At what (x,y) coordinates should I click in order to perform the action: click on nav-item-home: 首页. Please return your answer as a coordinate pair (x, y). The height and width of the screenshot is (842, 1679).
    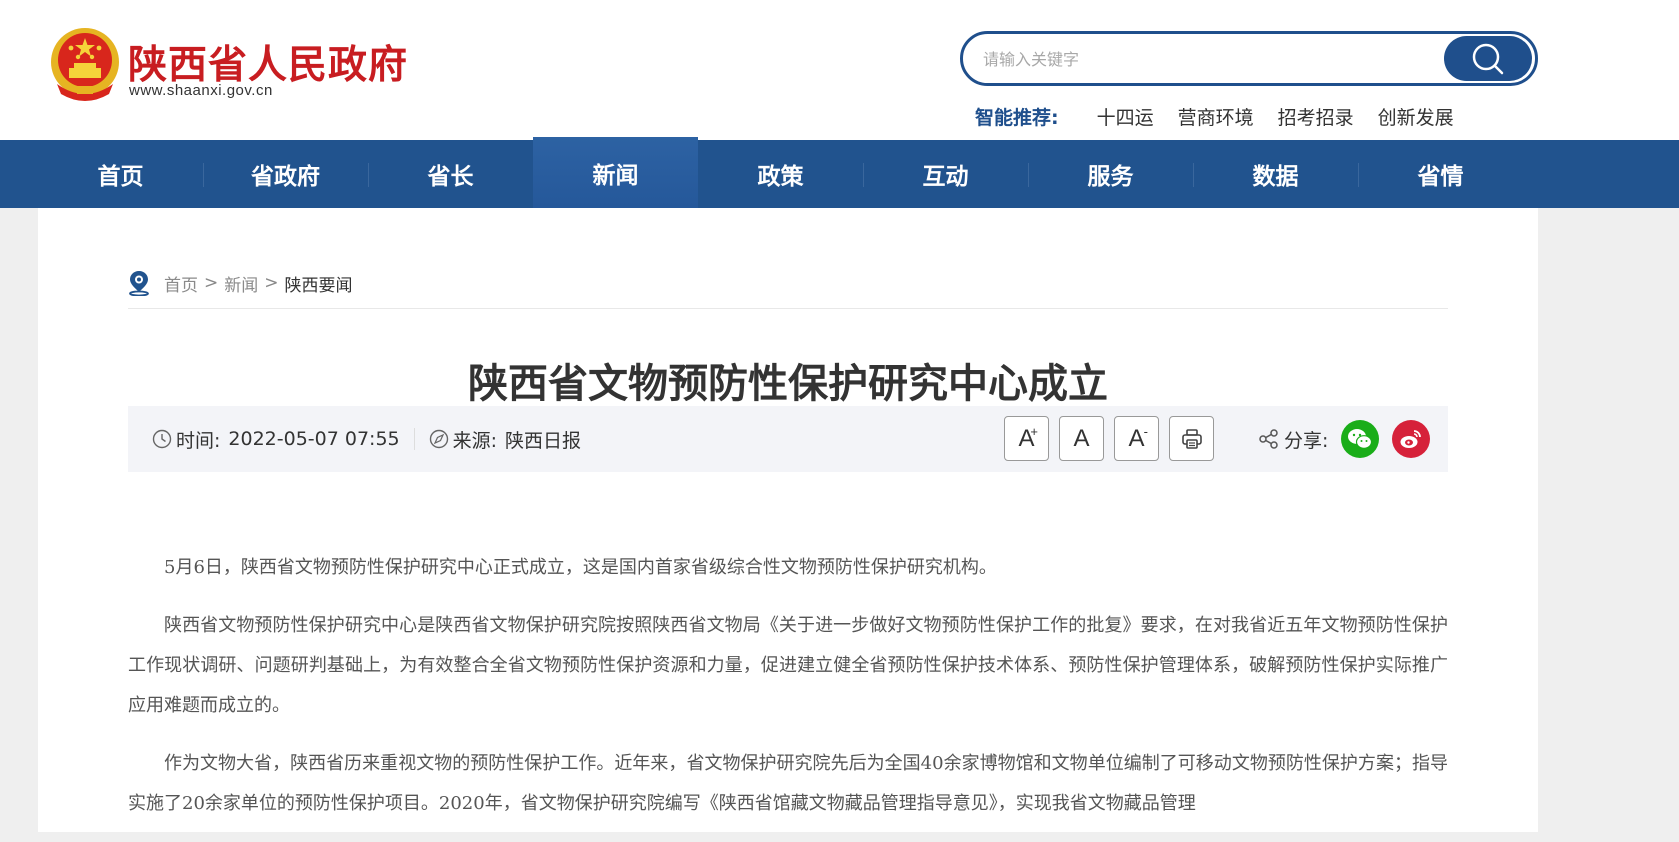
    Looking at the image, I should click on (120, 174).